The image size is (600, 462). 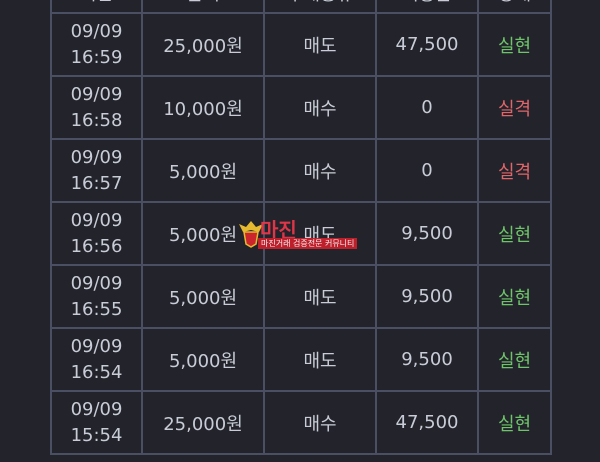 What do you see at coordinates (96, 44) in the screenshot?
I see `cell-time: 09/09 16:59` at bounding box center [96, 44].